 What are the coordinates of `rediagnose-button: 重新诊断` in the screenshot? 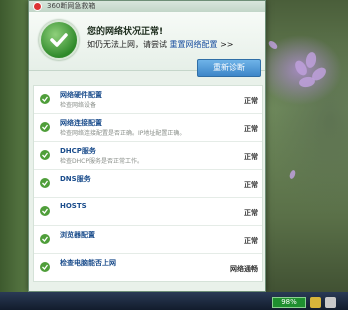 It's located at (229, 68).